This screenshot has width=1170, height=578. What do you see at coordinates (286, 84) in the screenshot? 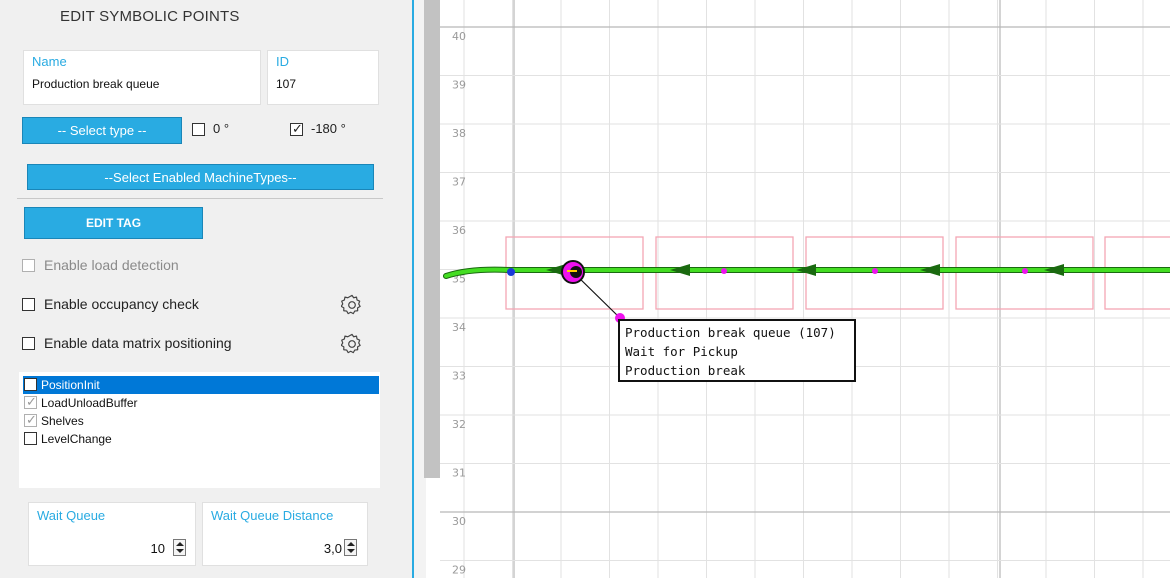
I see `id-value: 107` at bounding box center [286, 84].